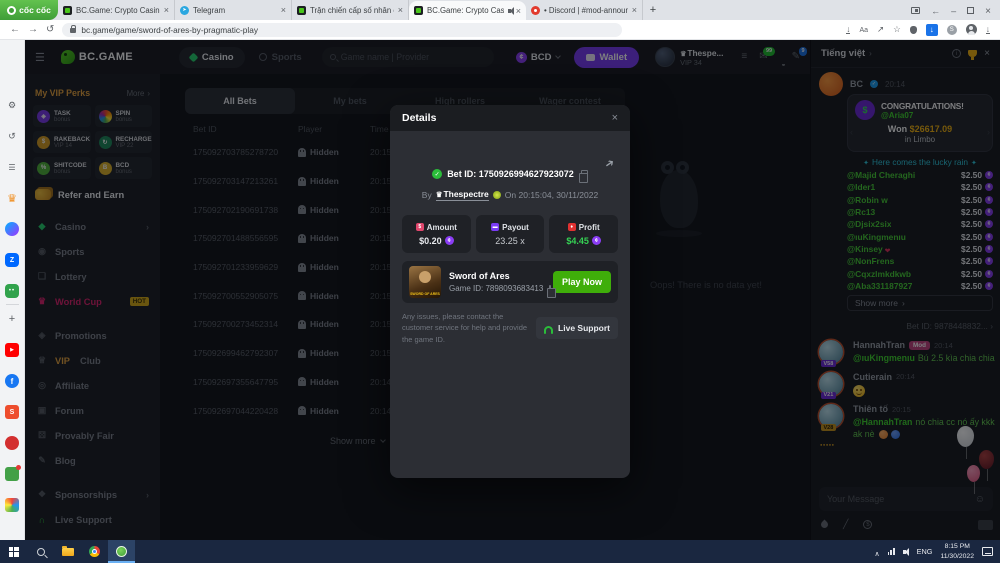 The image size is (1000, 563). What do you see at coordinates (12, 167) in the screenshot?
I see `newsfeed-icon` at bounding box center [12, 167].